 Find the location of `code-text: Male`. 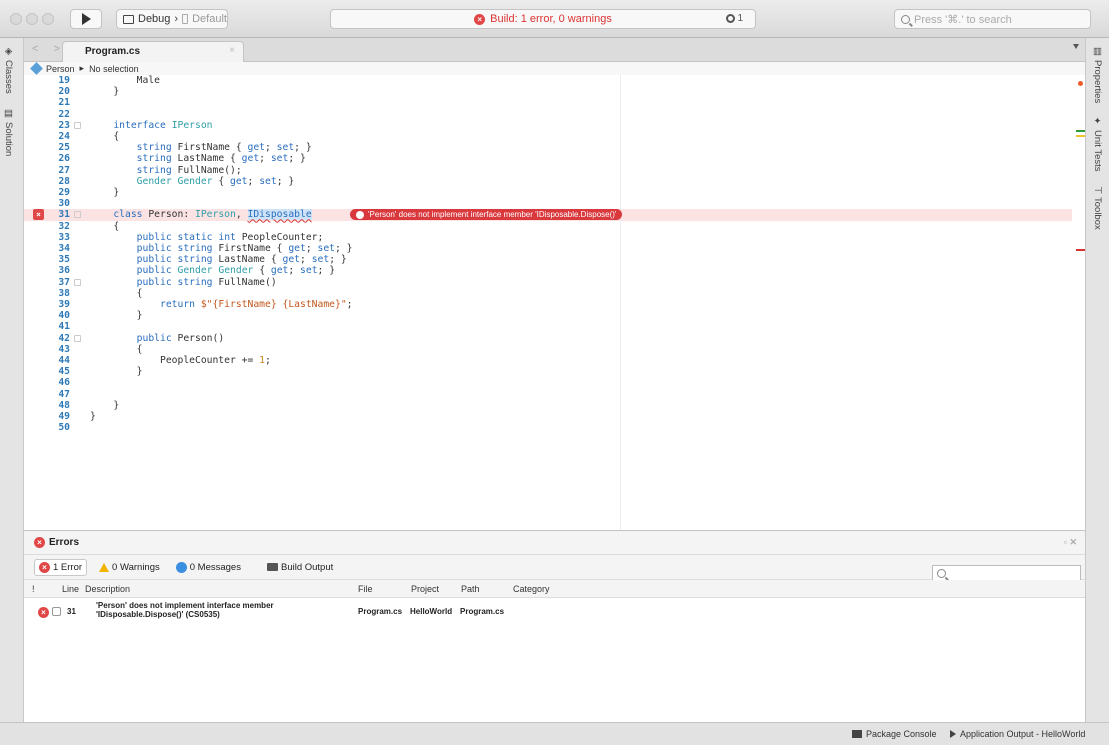

code-text: Male is located at coordinates (125, 80).